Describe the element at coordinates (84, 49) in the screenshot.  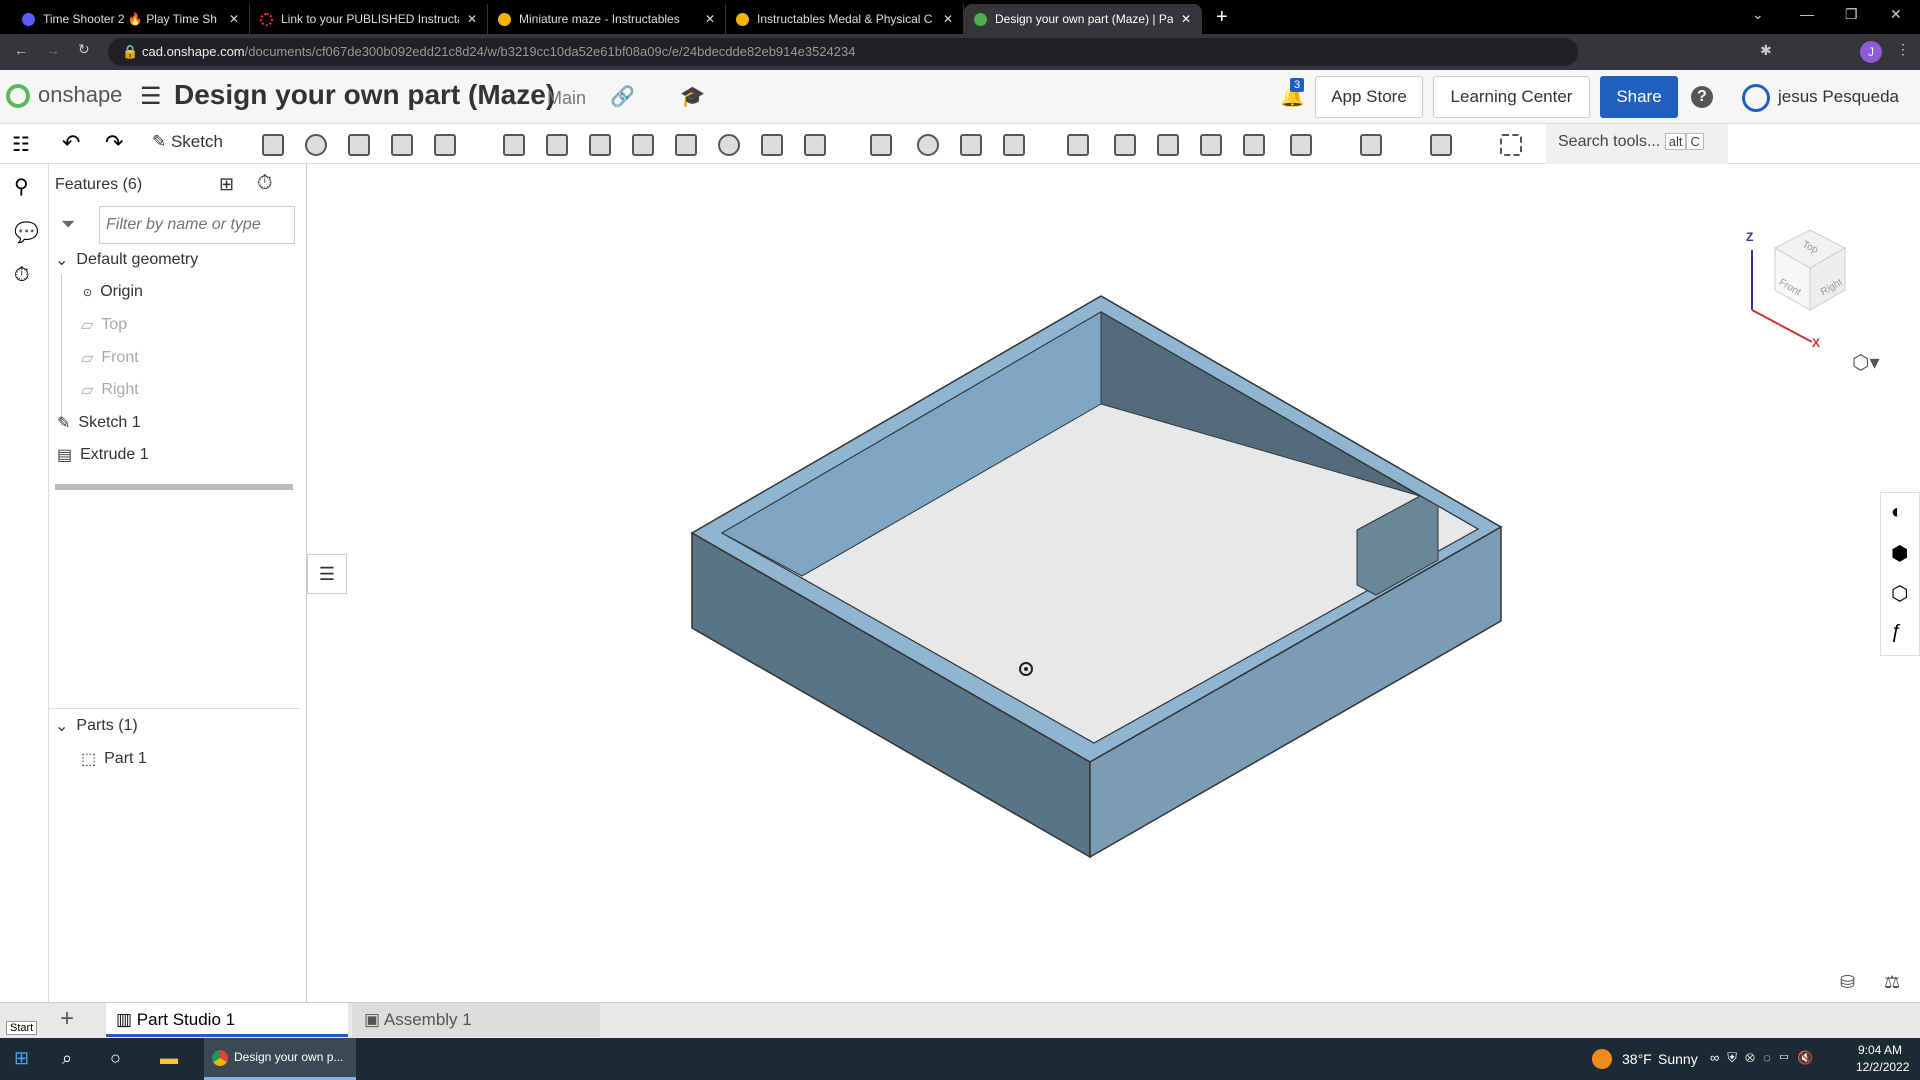
I see `reload-icon: ↻` at that location.